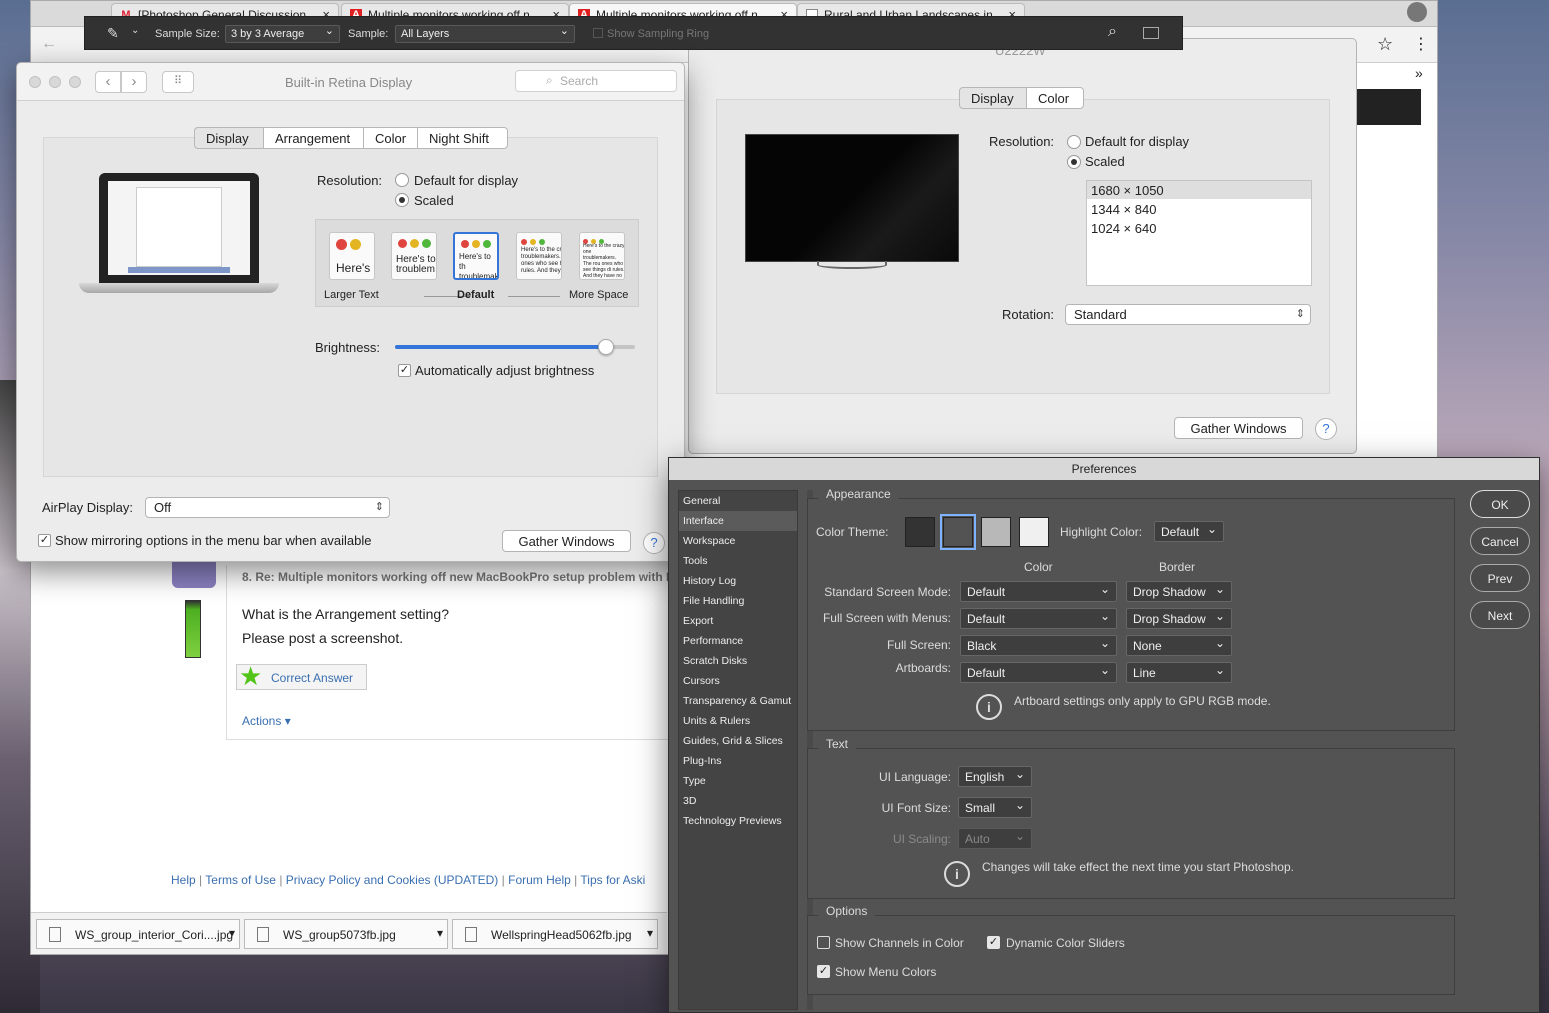  What do you see at coordinates (995, 838) in the screenshot?
I see `ui-scaling-select: Auto` at bounding box center [995, 838].